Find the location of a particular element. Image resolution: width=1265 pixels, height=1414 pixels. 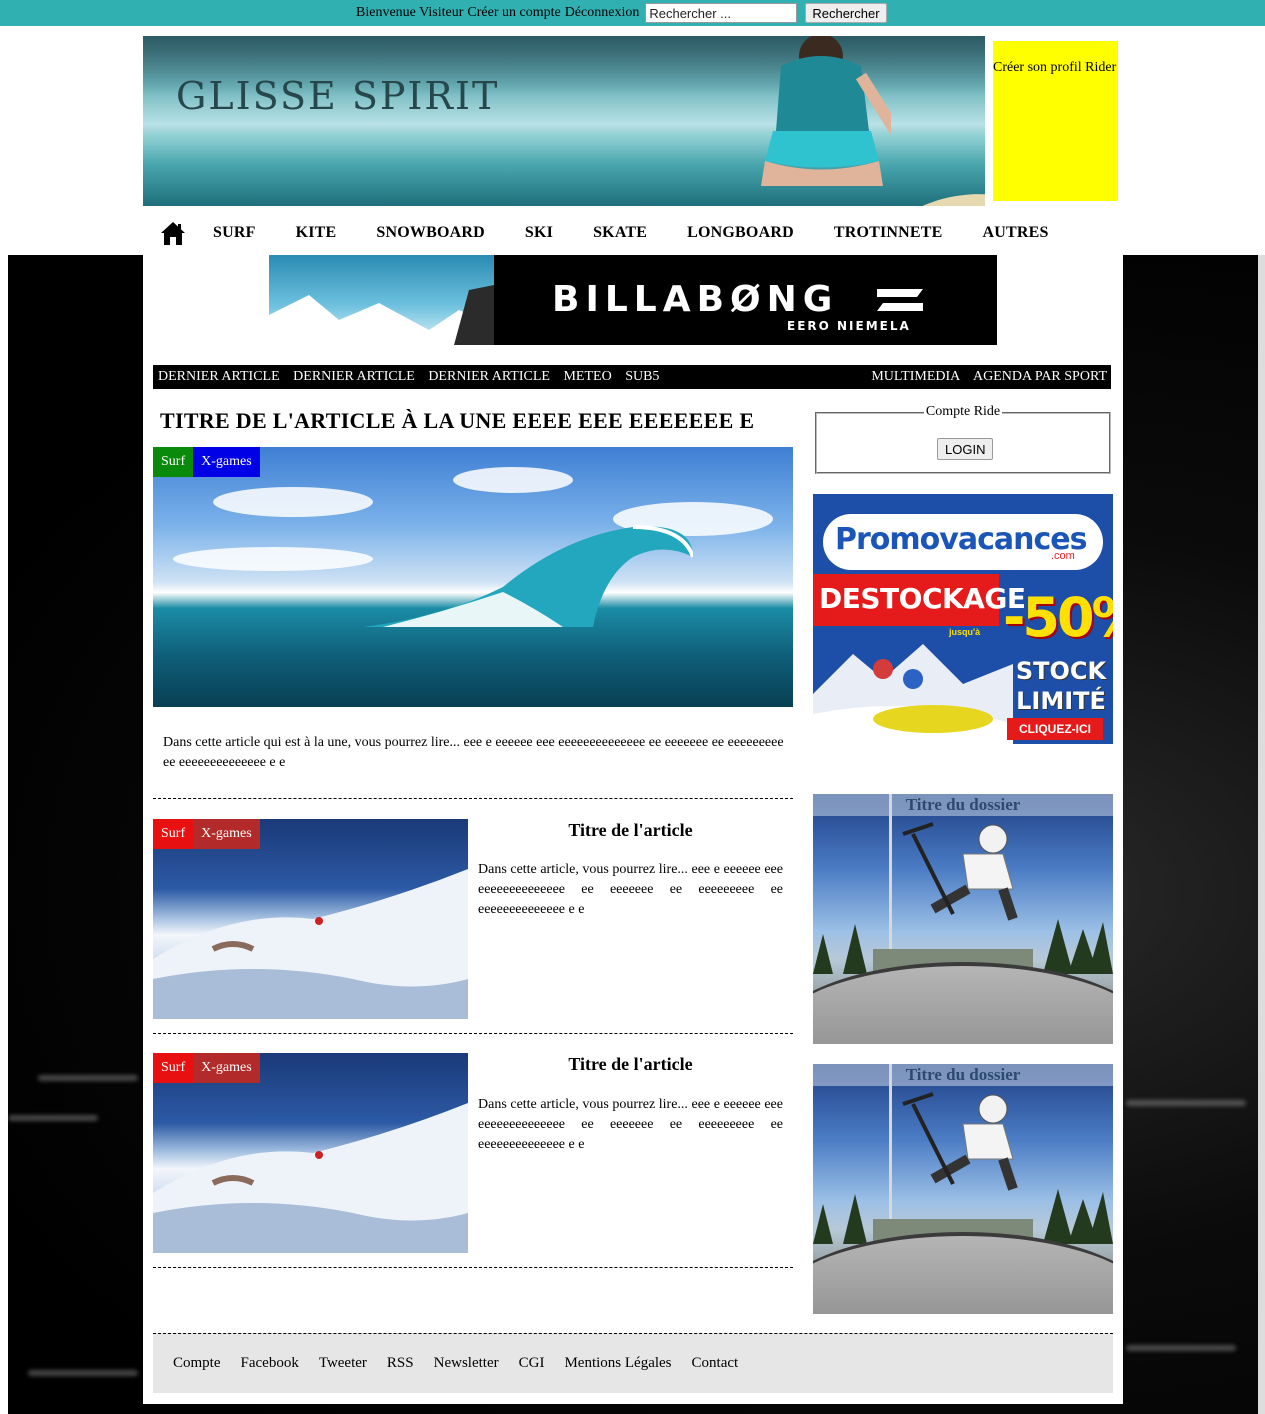

footer-link-compte: Compte is located at coordinates (197, 1363).